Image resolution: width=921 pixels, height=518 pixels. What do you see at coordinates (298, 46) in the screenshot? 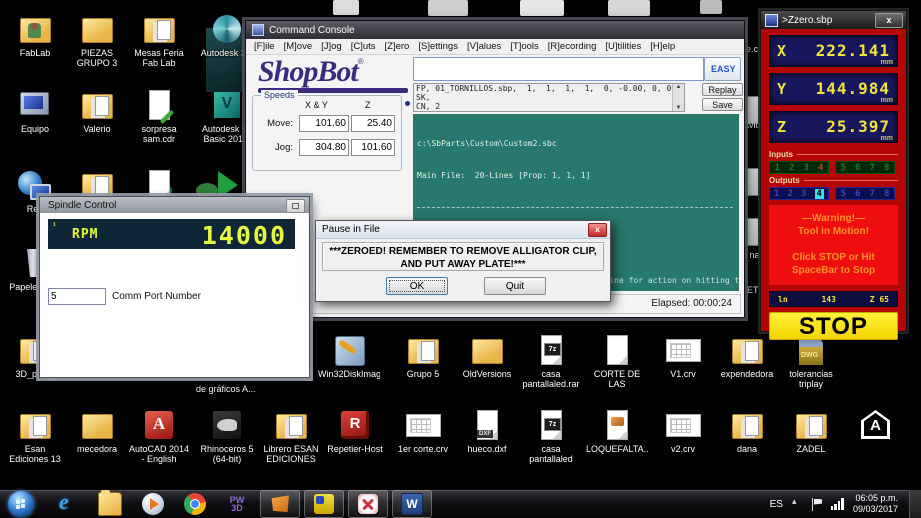
I see `menu-item: [M]ove` at bounding box center [298, 46].